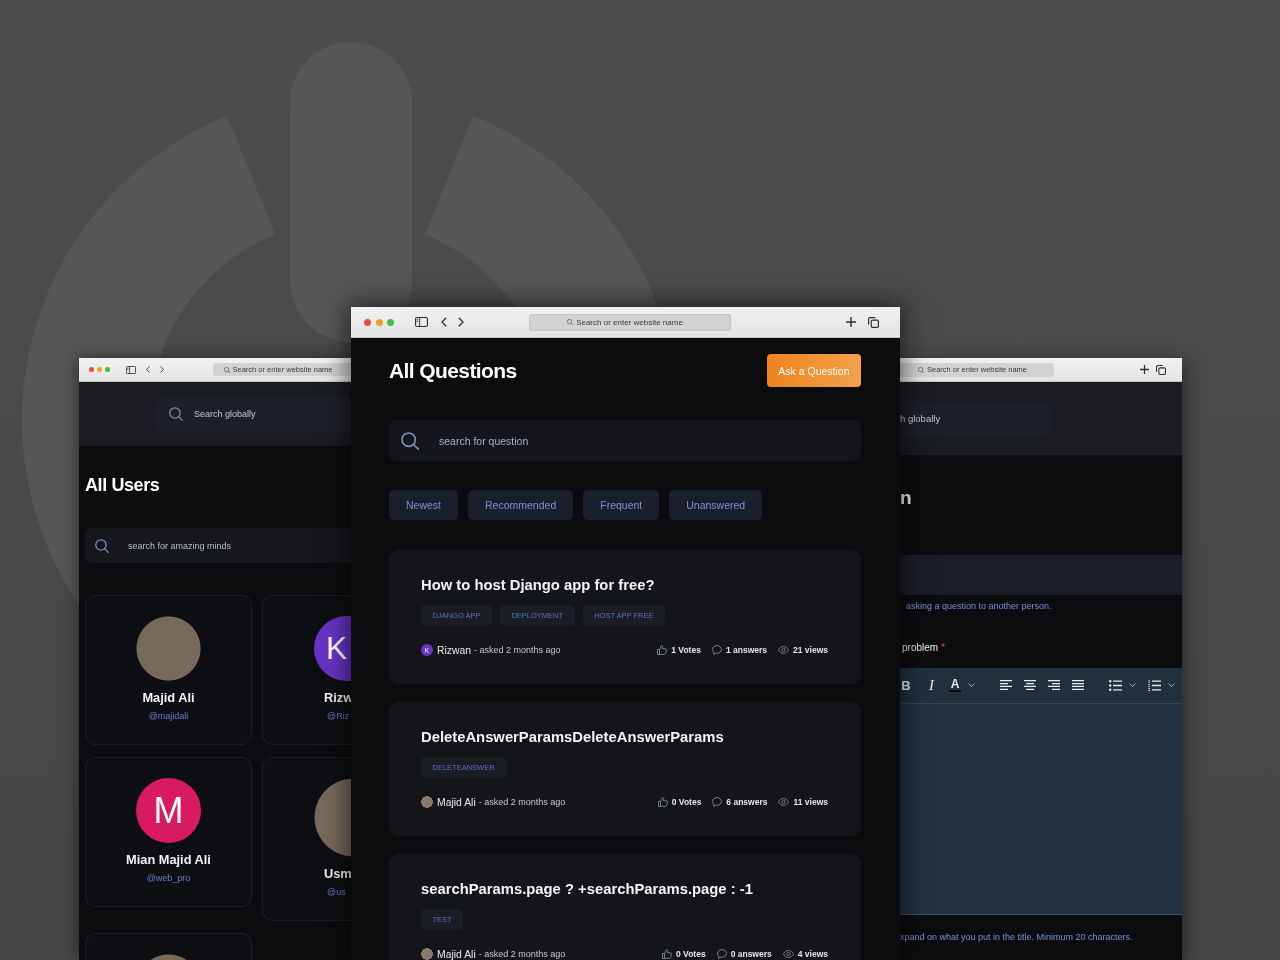  What do you see at coordinates (336, 892) in the screenshot?
I see `user-handle: @us` at bounding box center [336, 892].